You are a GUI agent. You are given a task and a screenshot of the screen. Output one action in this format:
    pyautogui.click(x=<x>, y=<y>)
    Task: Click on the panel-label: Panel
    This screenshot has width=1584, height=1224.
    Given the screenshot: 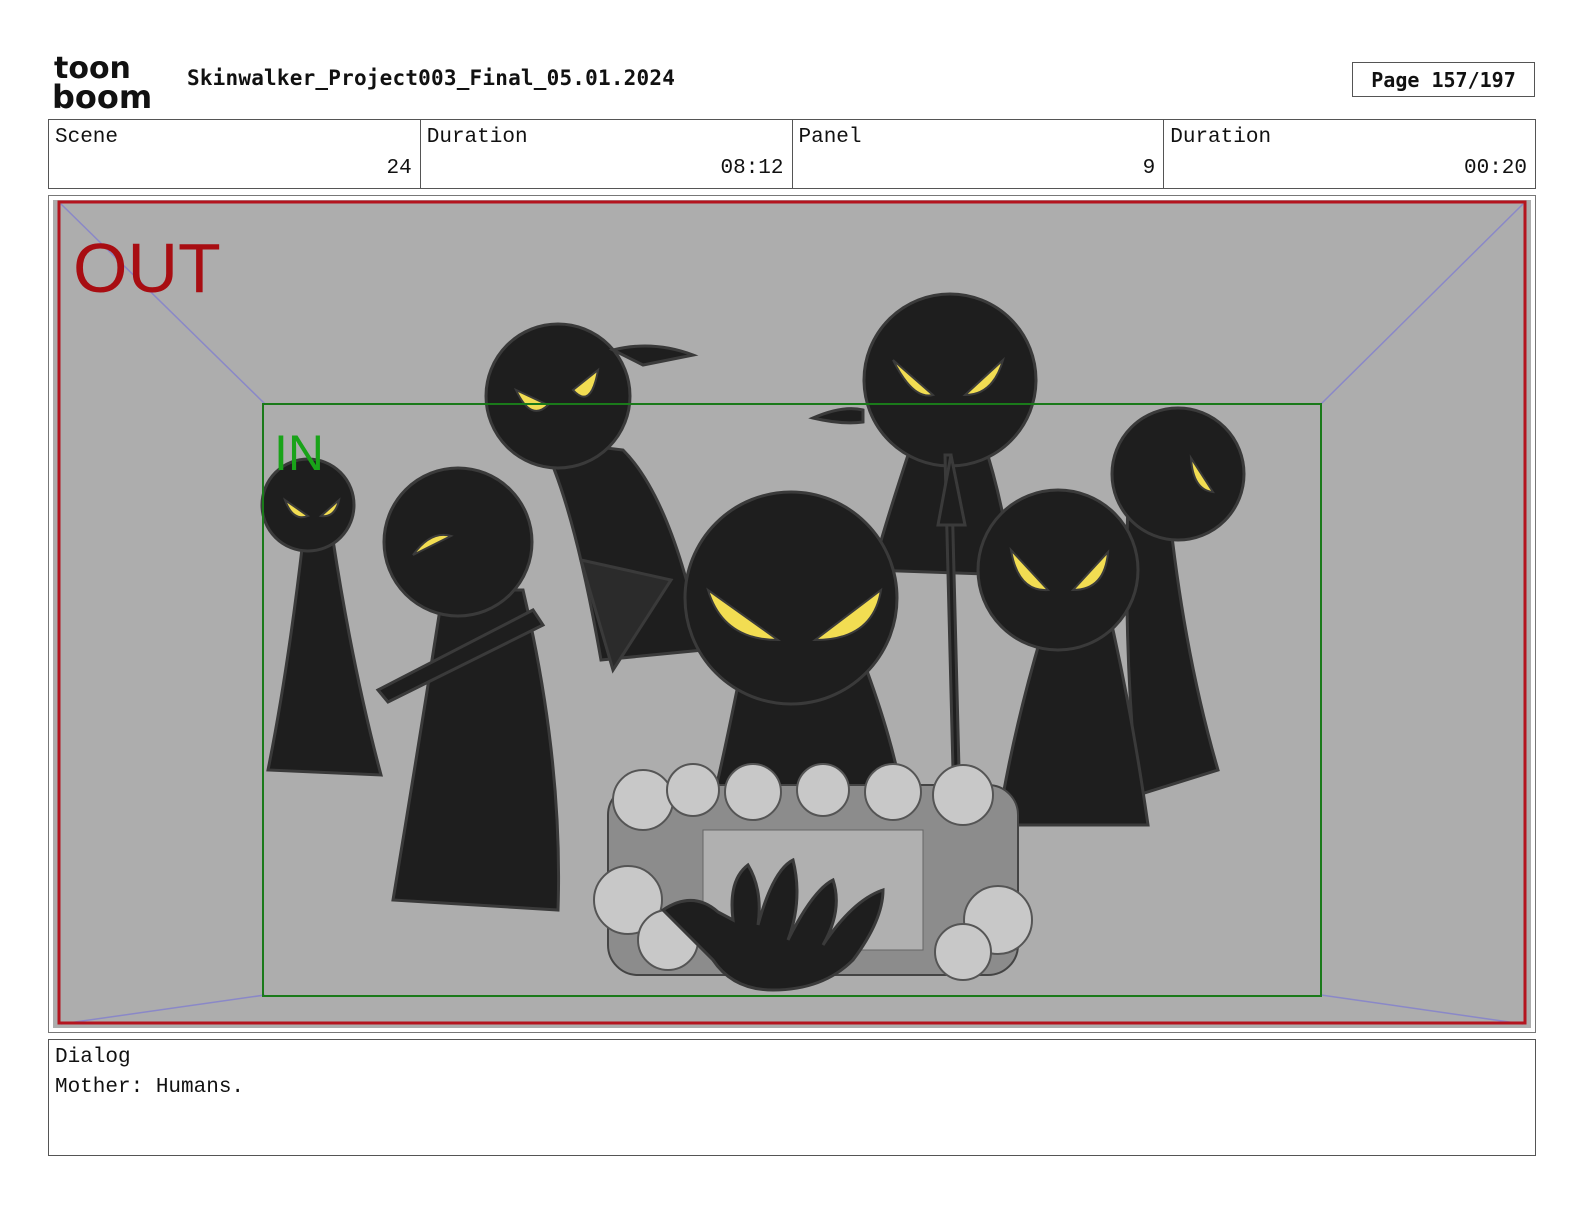 What is the action you would take?
    pyautogui.click(x=830, y=137)
    